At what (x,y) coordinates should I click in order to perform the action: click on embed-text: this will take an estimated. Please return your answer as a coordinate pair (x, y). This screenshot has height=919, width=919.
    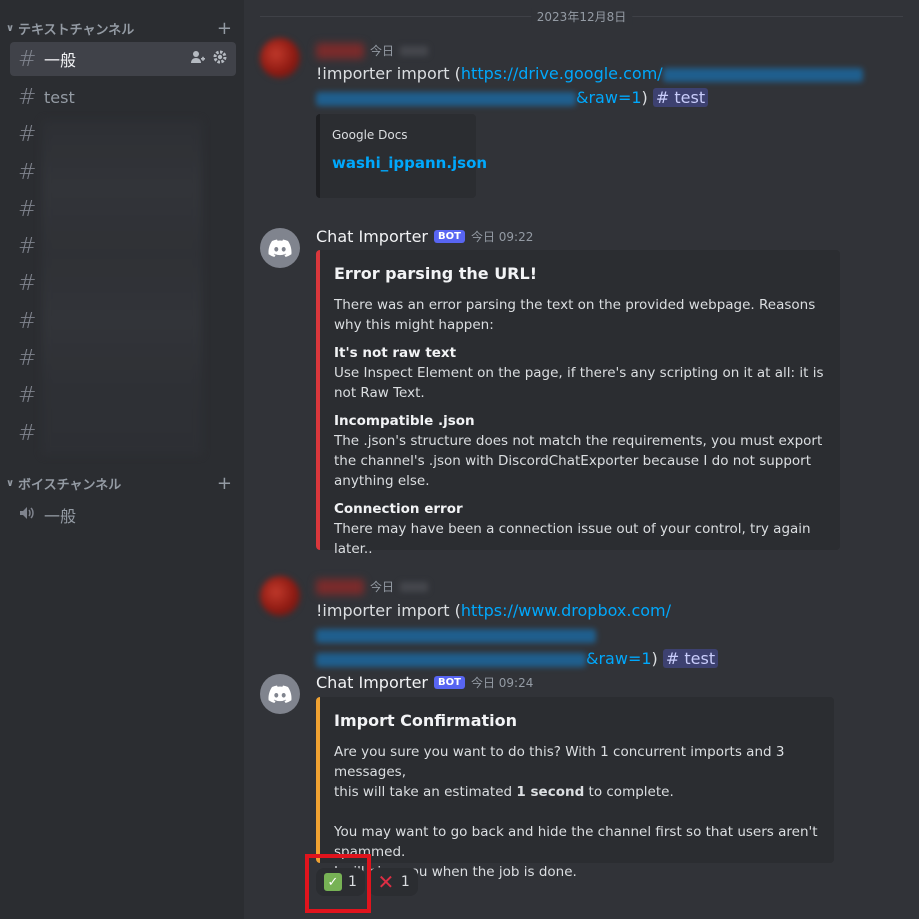
    Looking at the image, I should click on (425, 792).